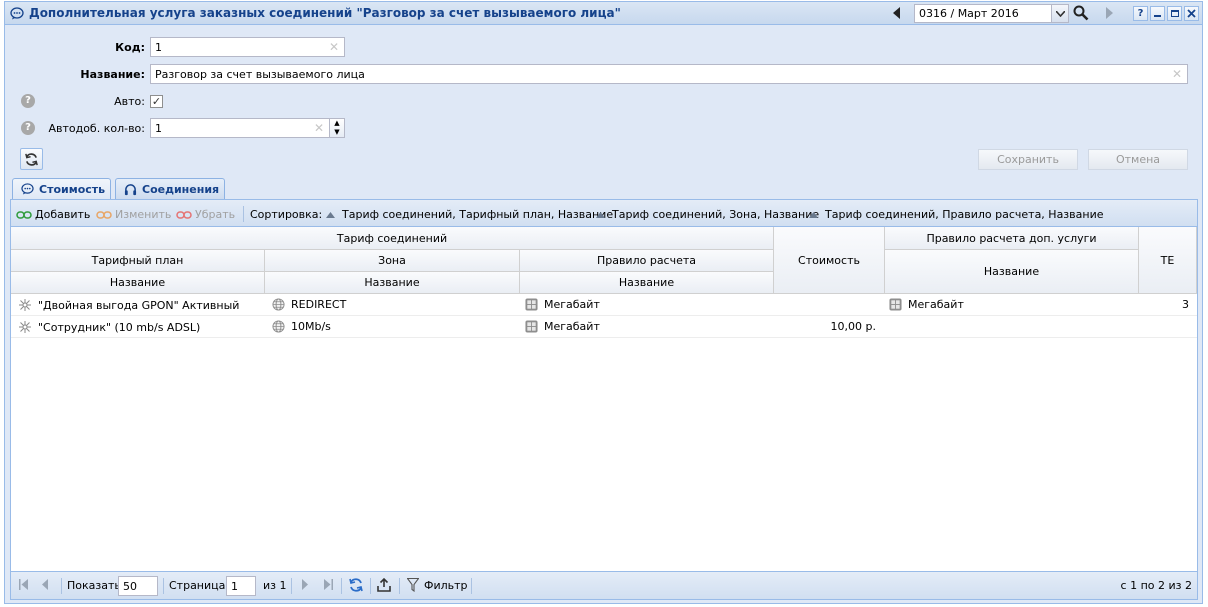 This screenshot has height=607, width=1208. I want to click on first-page-icon, so click(23, 584).